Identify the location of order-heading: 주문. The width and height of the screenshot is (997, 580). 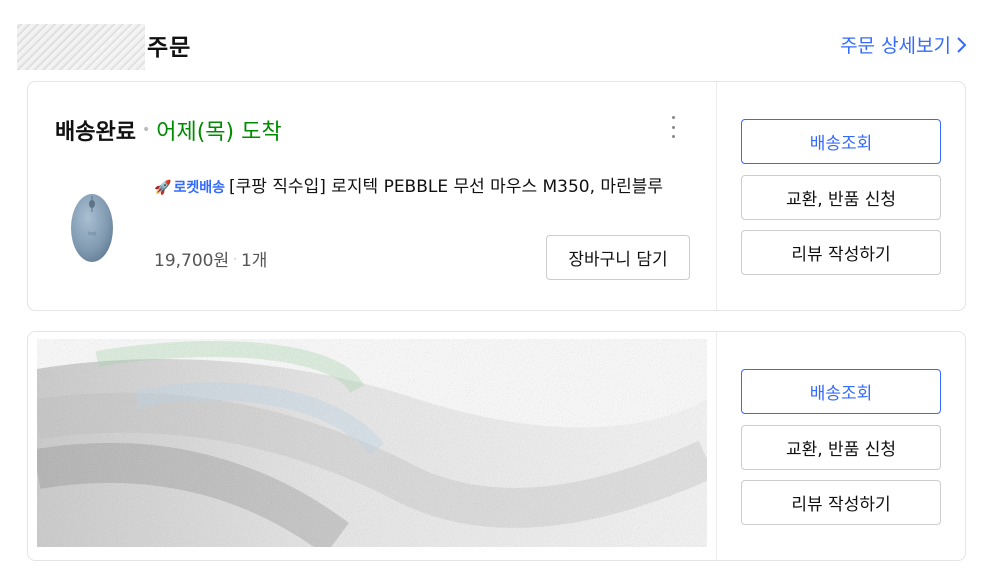
(169, 48).